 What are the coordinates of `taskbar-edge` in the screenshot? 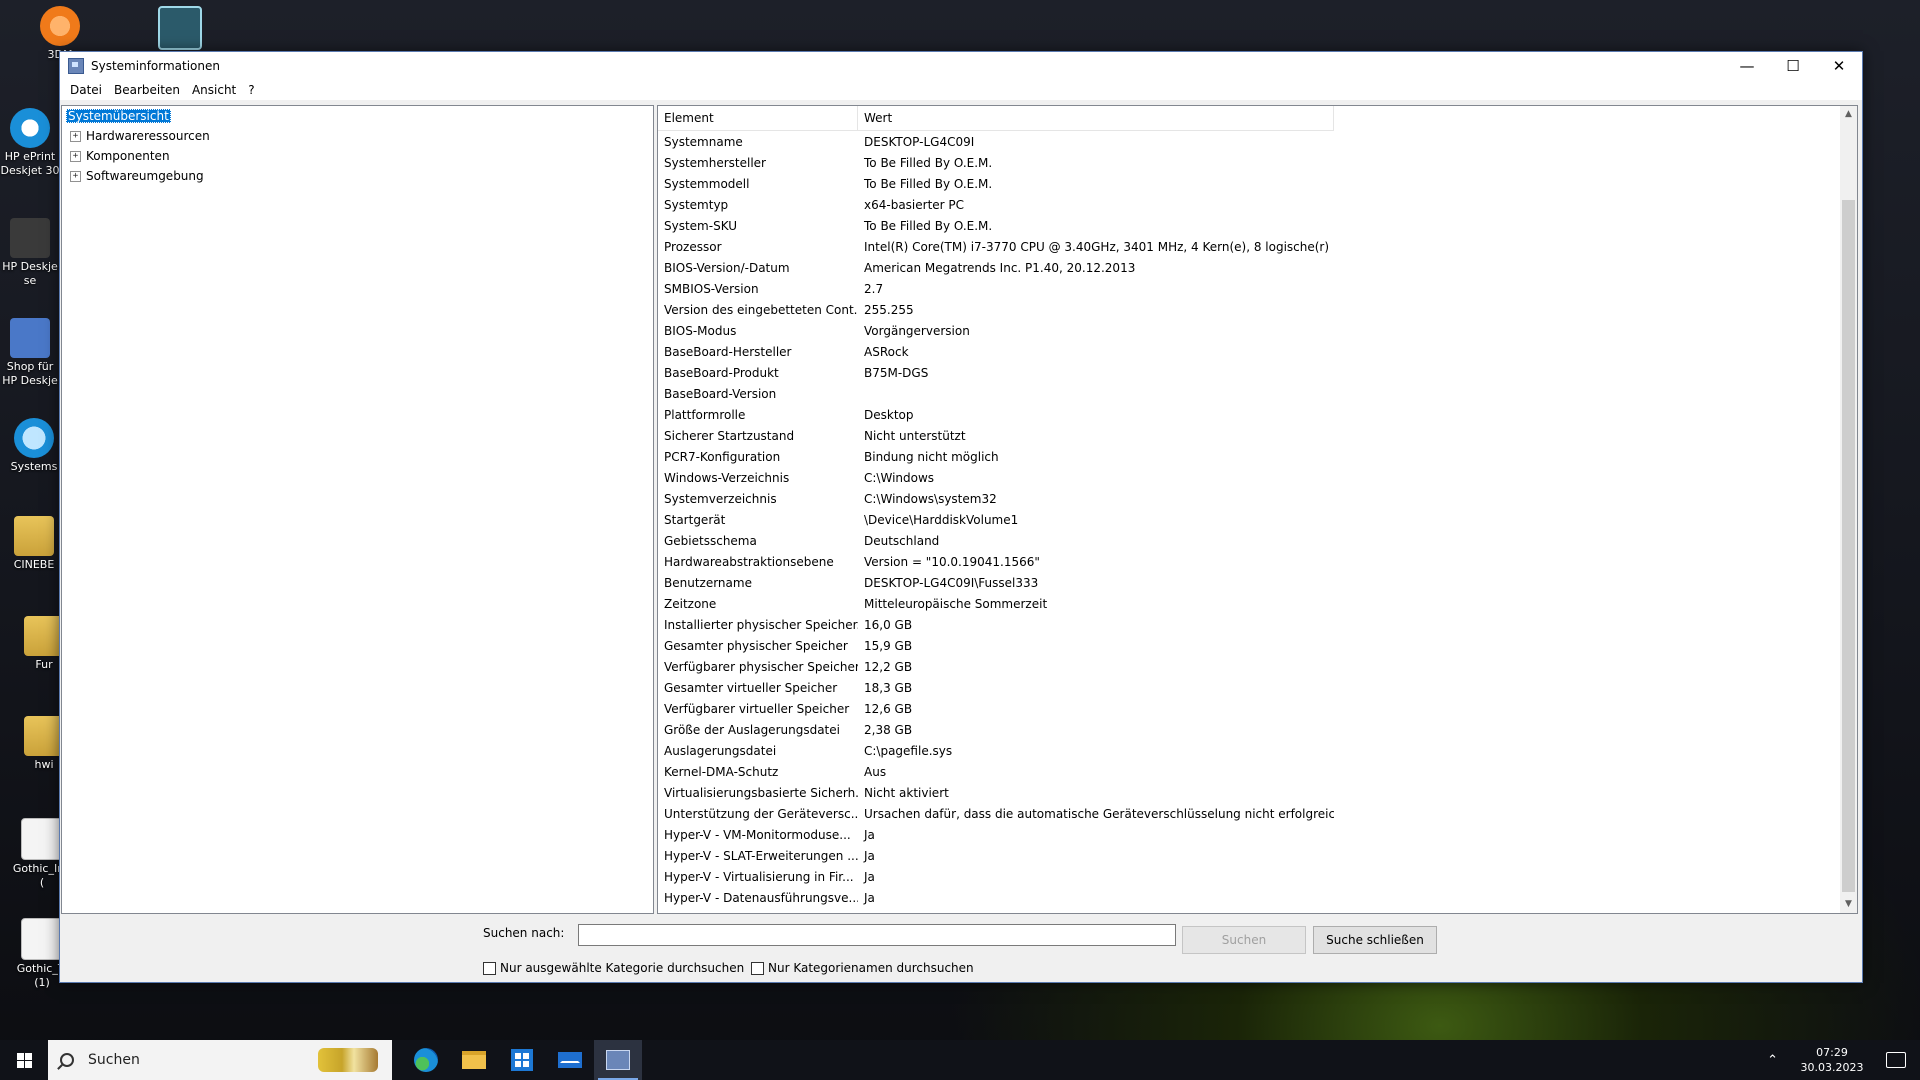 It's located at (426, 1060).